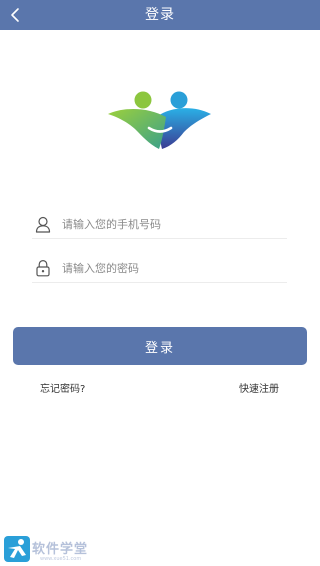 The width and height of the screenshot is (320, 566). What do you see at coordinates (17, 549) in the screenshot?
I see `watermark-logo-icon` at bounding box center [17, 549].